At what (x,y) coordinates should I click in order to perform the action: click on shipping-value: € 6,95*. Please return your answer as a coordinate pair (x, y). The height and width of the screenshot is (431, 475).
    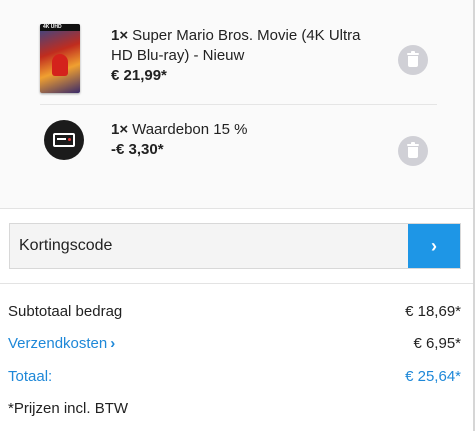
    Looking at the image, I should click on (437, 343).